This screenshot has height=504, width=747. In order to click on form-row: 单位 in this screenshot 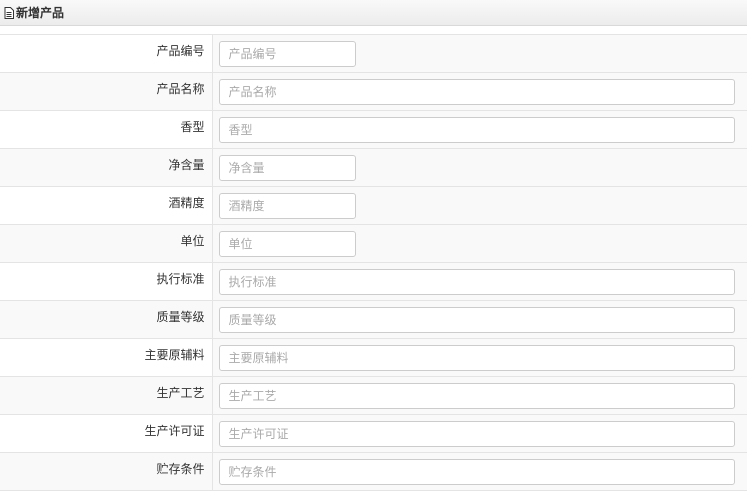, I will do `click(373, 243)`.